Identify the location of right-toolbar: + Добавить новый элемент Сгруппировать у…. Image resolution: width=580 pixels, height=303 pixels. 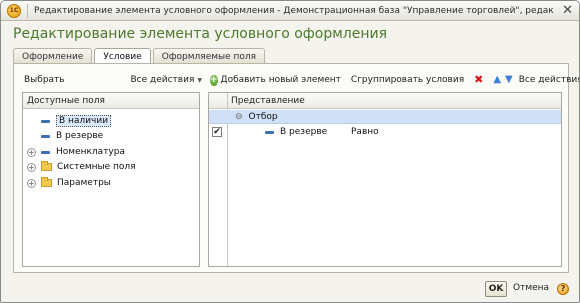
(394, 80).